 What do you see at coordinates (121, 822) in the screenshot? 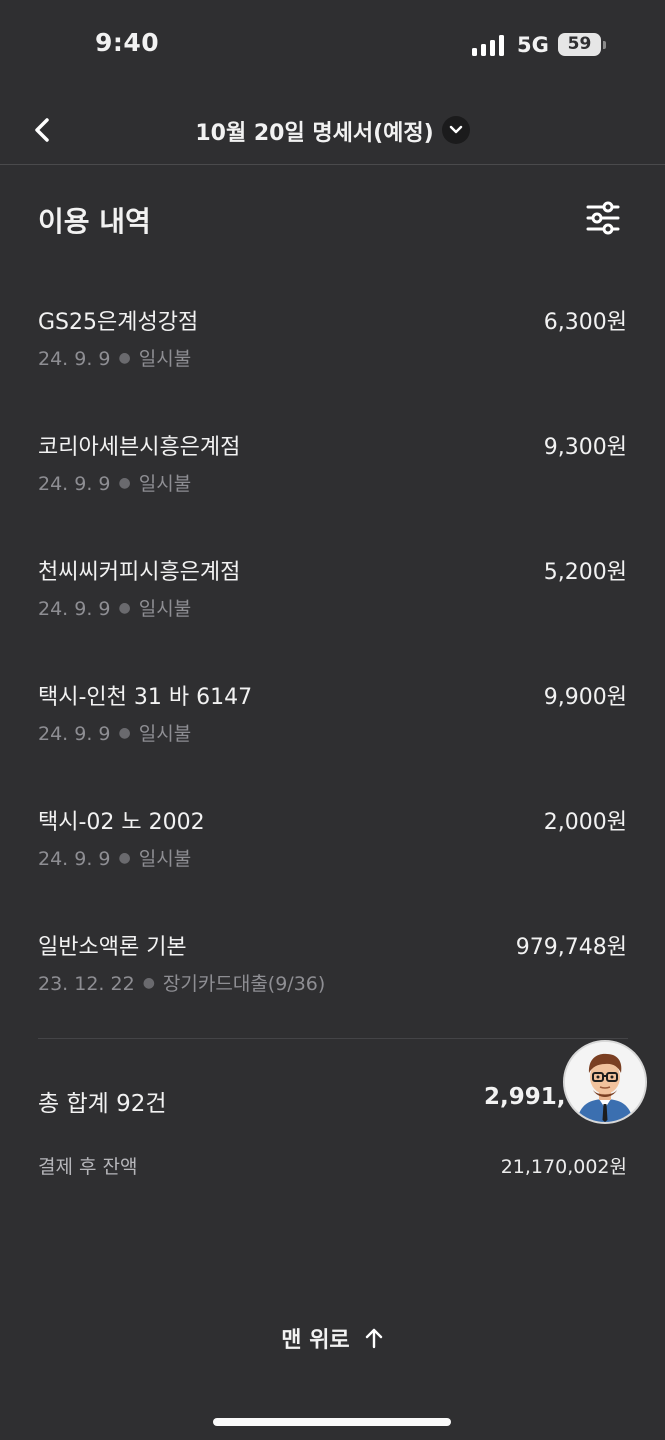
I see `merchant-name: 택시-02 노 2002` at bounding box center [121, 822].